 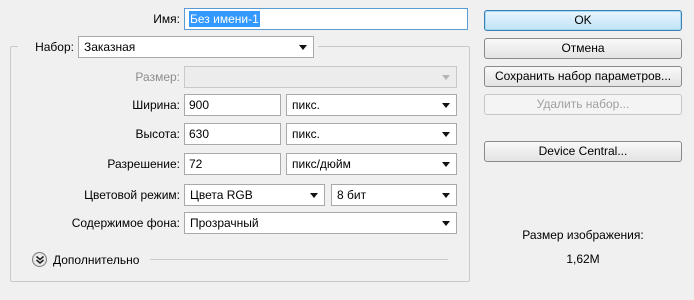 I want to click on color-mode-value: Цвета RGB, so click(x=221, y=195).